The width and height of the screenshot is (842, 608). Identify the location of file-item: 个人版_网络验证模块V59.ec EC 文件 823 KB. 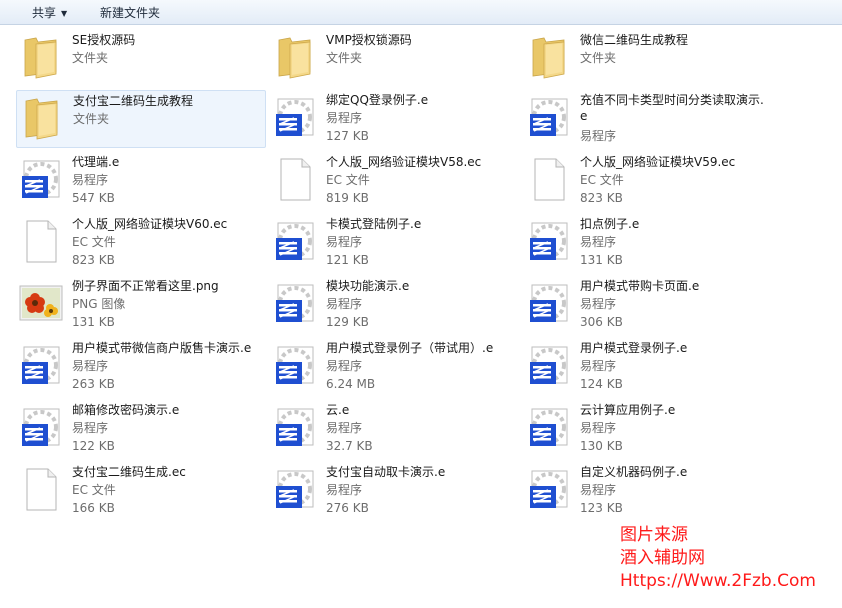
(649, 181).